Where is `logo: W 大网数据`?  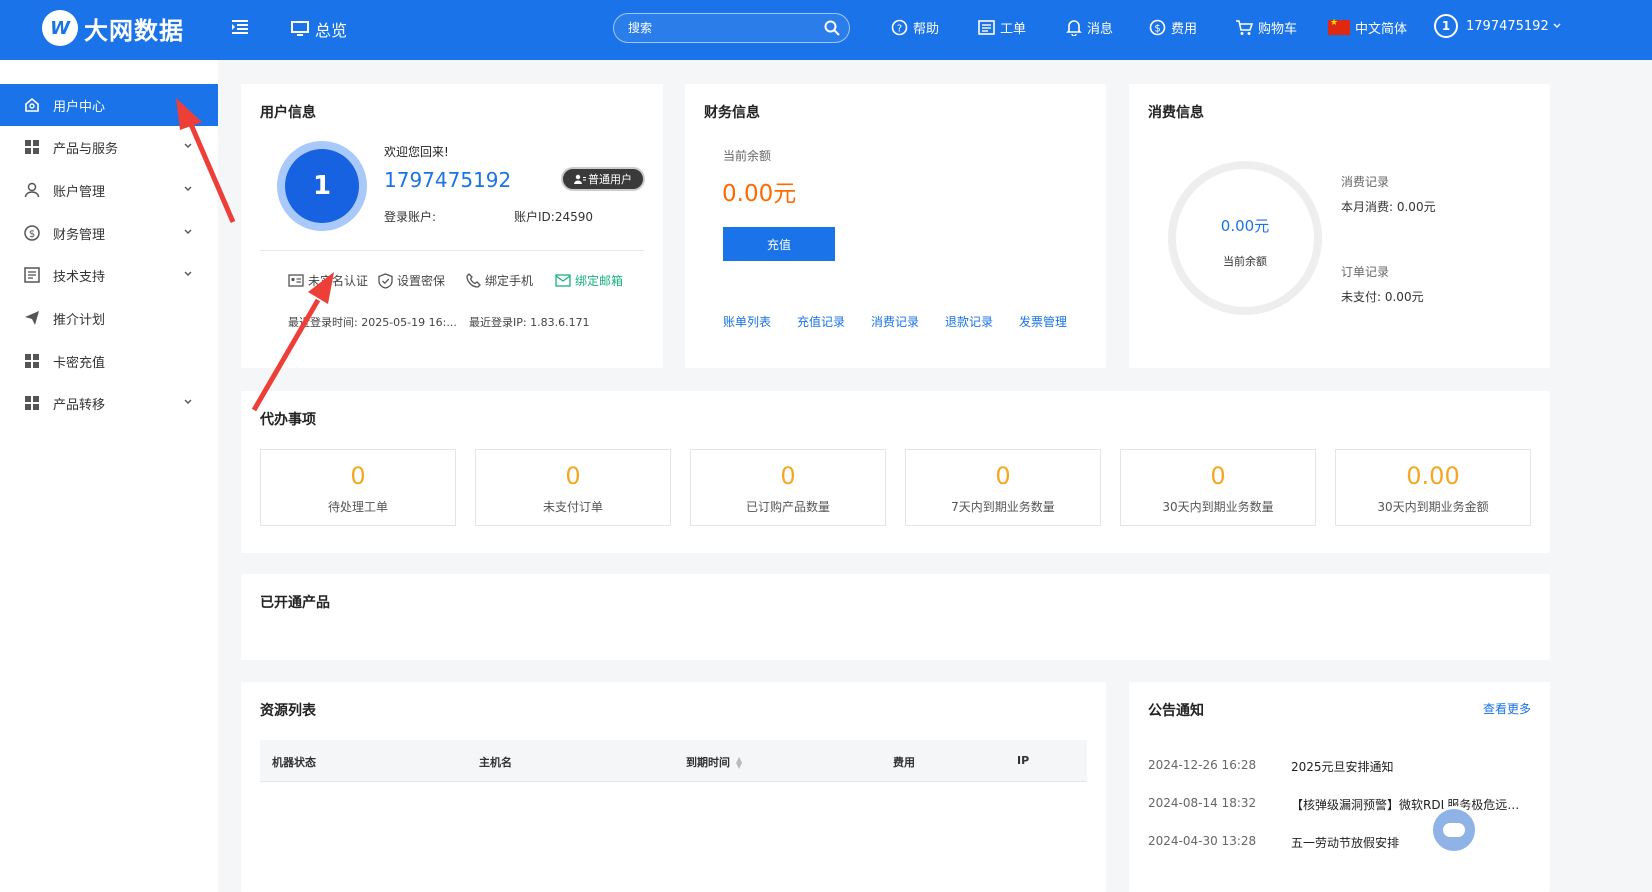 logo: W 大网数据 is located at coordinates (113, 28).